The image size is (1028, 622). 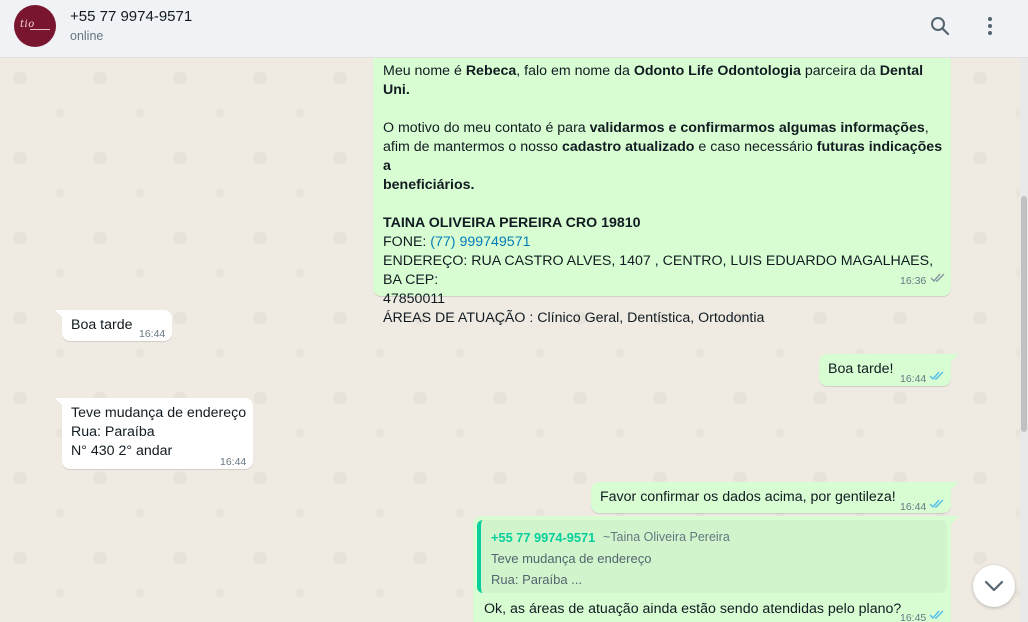 What do you see at coordinates (666, 537) in the screenshot?
I see `quote-author-name: ~Taina Oliveira Pereira` at bounding box center [666, 537].